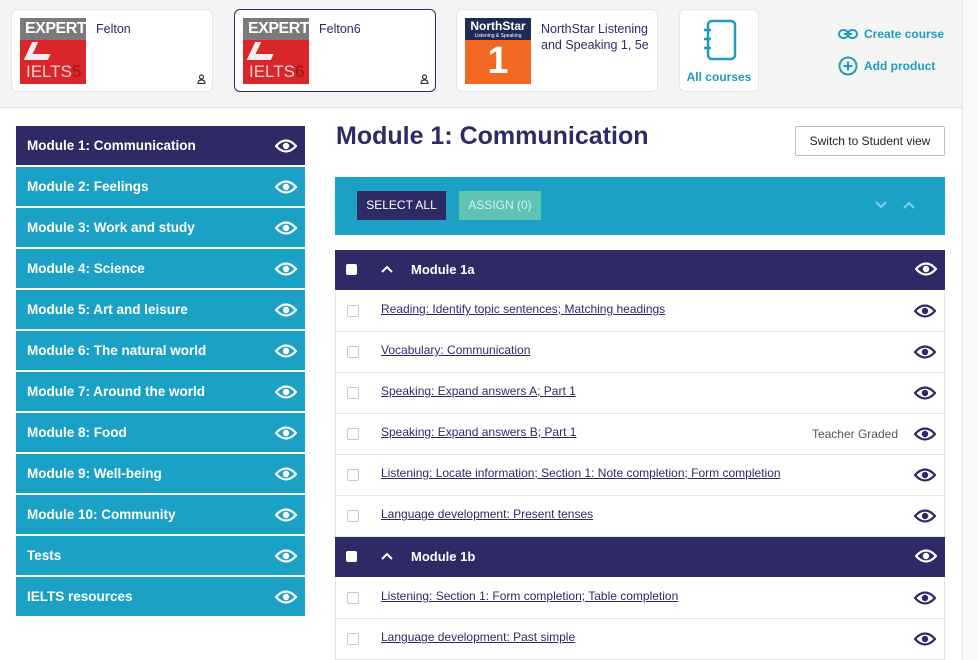 Image resolution: width=978 pixels, height=660 pixels. Describe the element at coordinates (116, 391) in the screenshot. I see `sidebar-item-label: Module 7: Around the world` at that location.